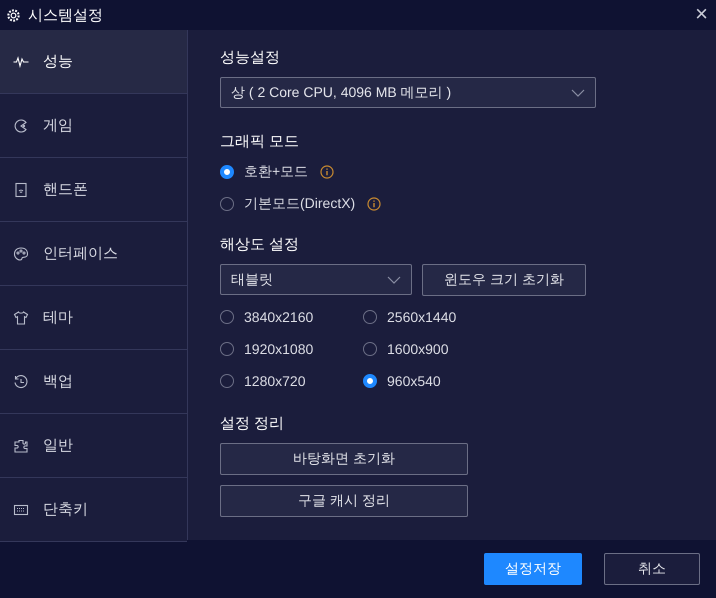  I want to click on device-dropdown: 태블릿, so click(316, 279).